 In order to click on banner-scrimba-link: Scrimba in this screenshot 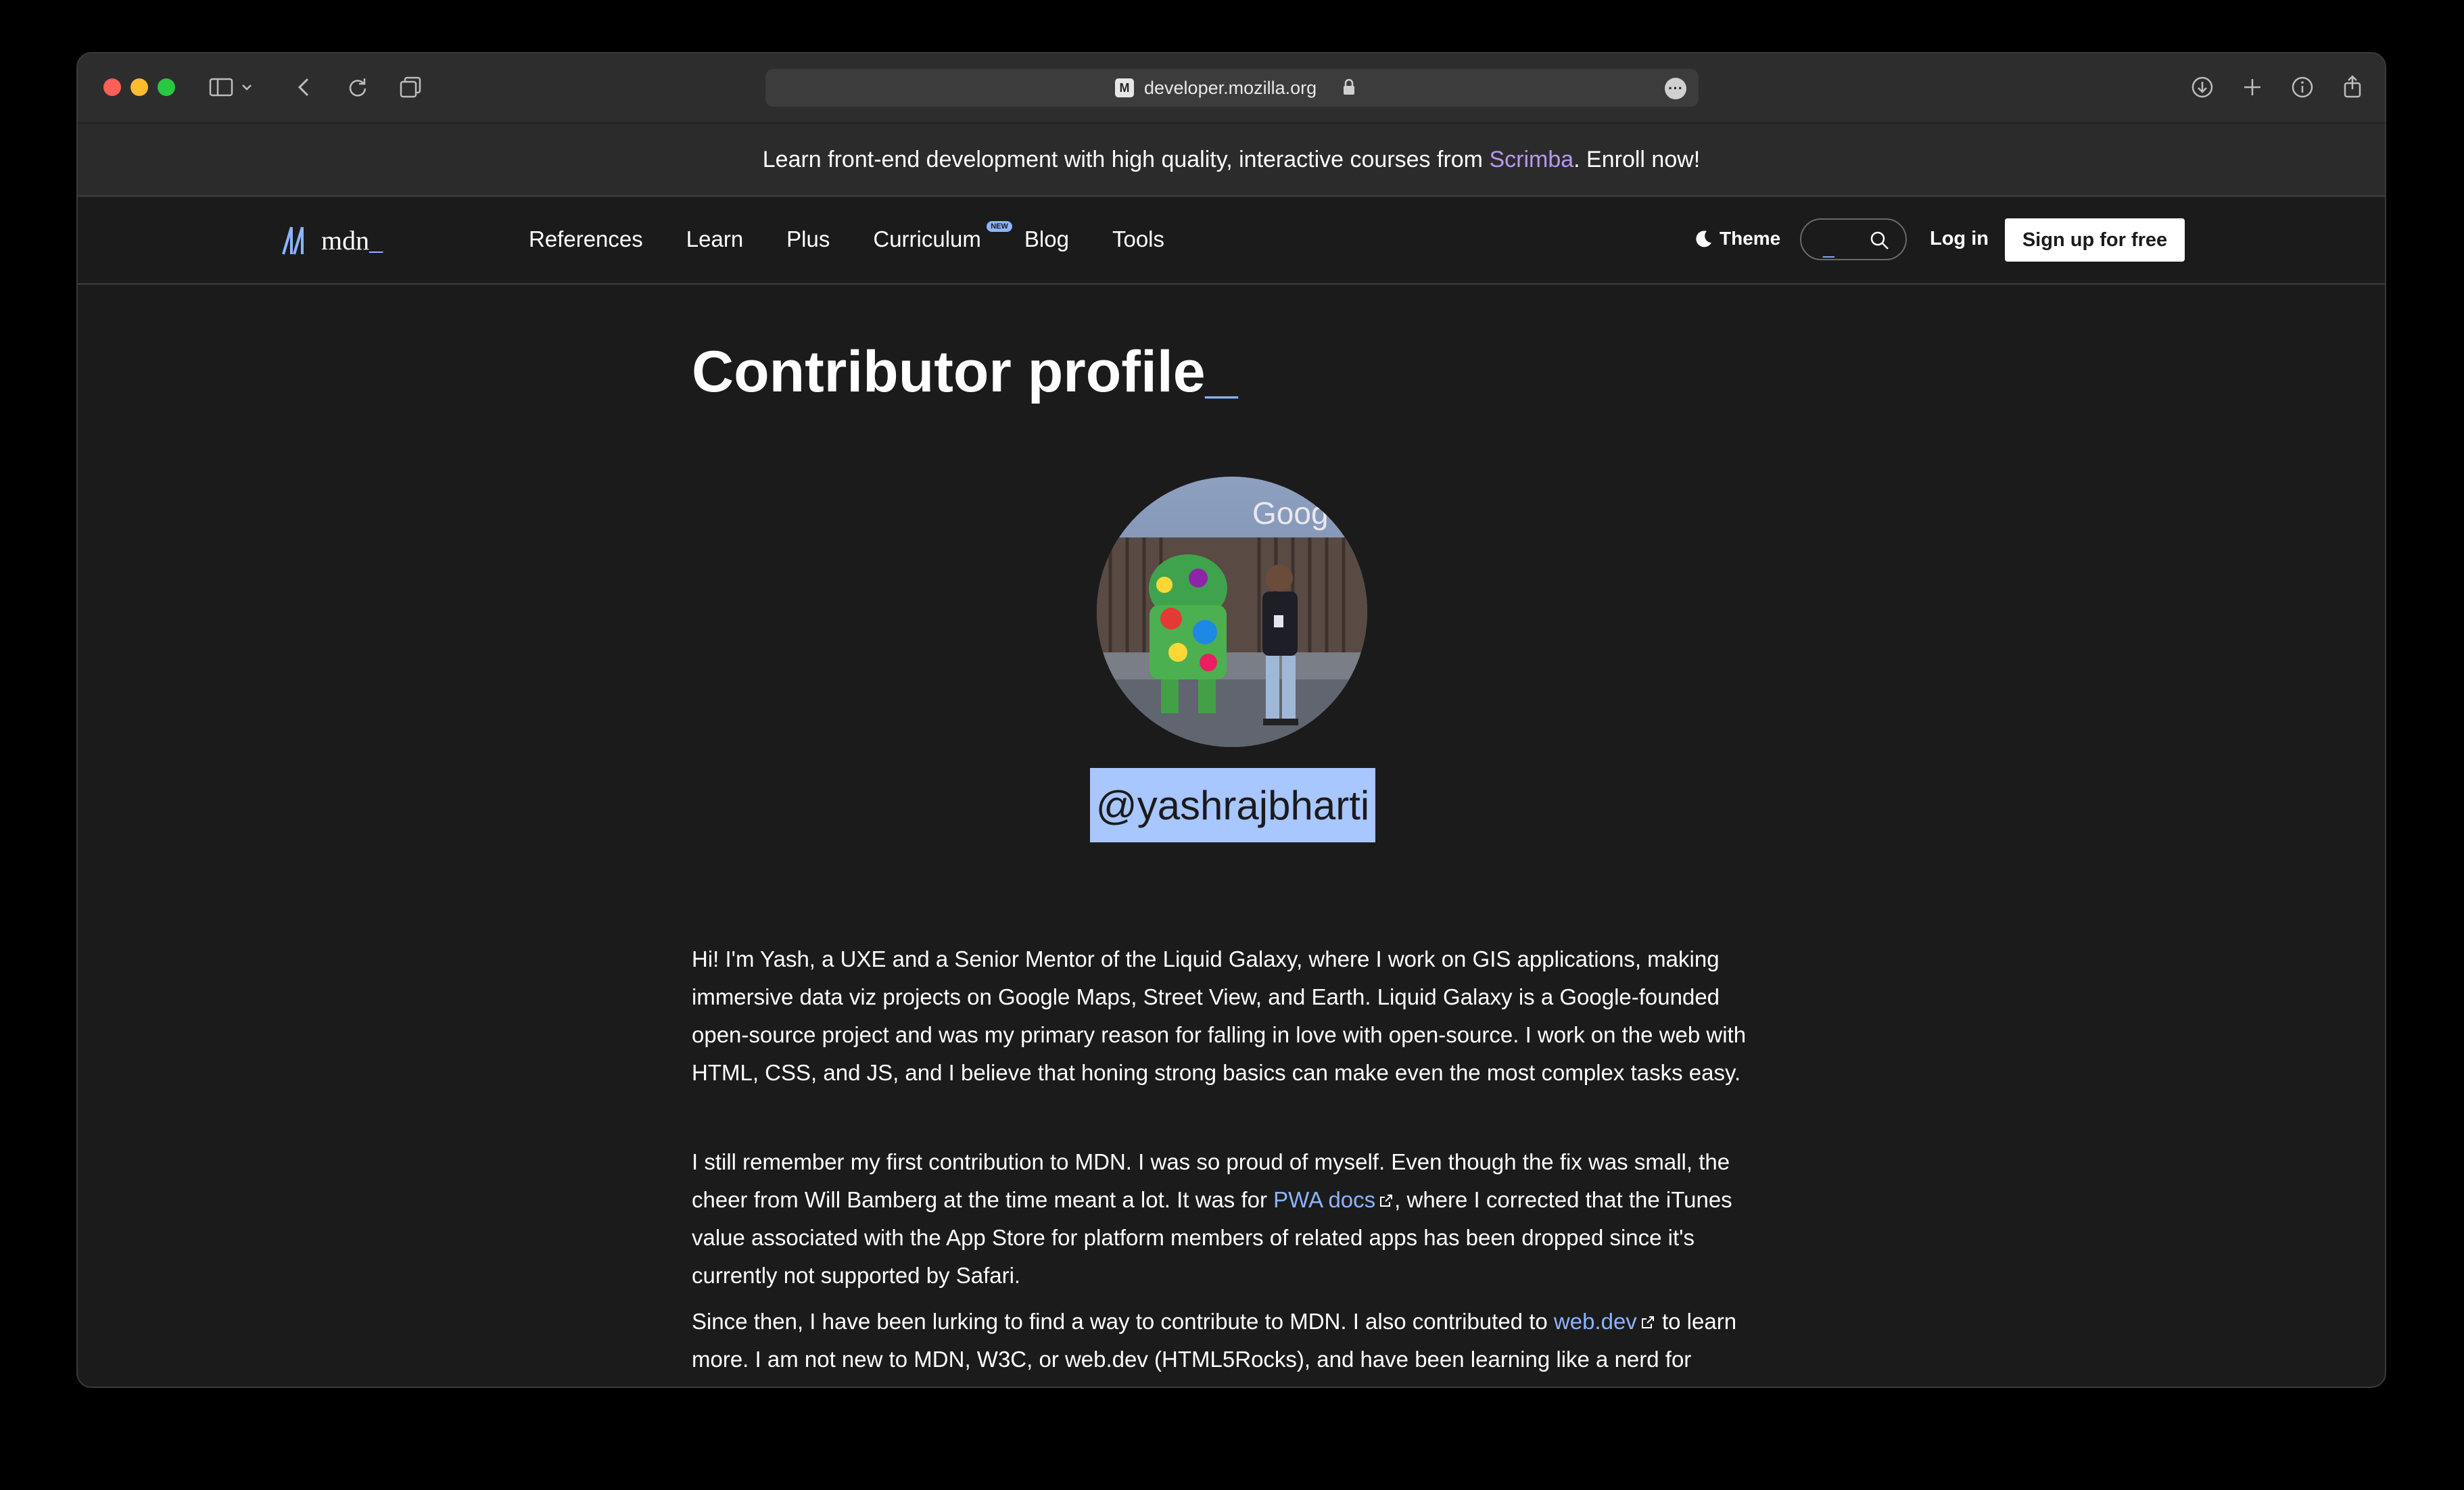, I will do `click(1531, 160)`.